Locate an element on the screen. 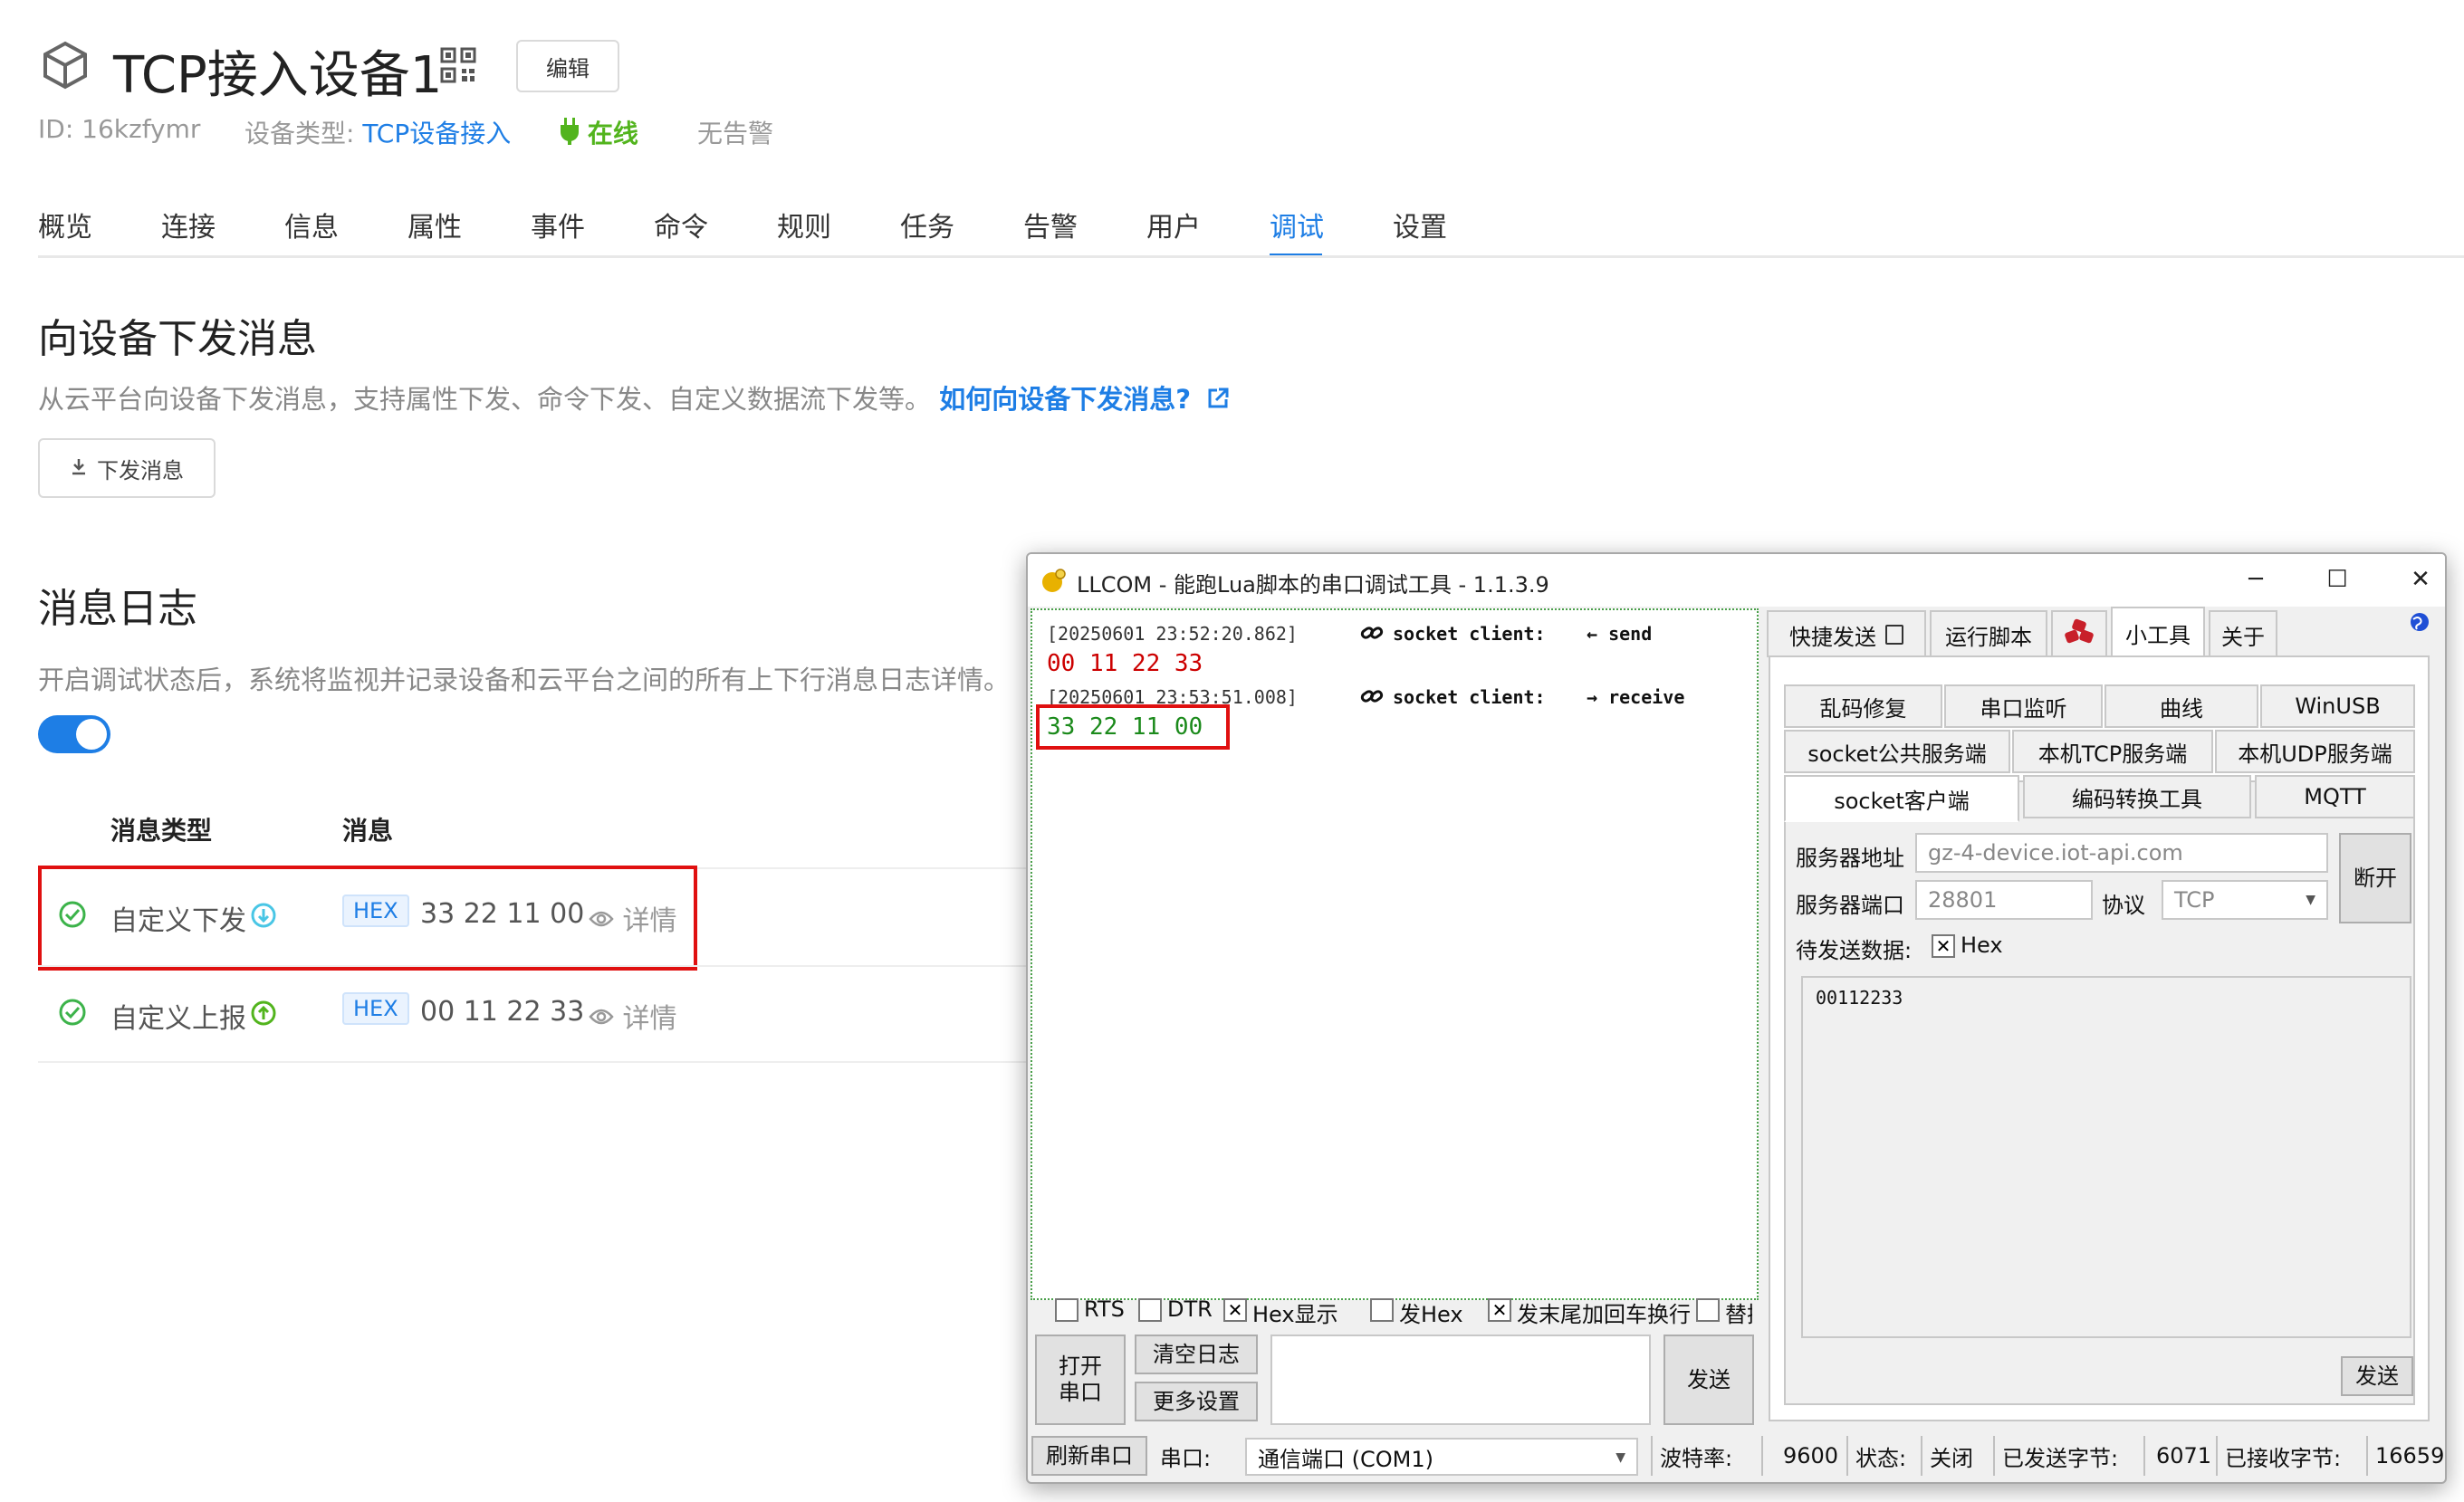  send-button: 发送 is located at coordinates (1708, 1380).